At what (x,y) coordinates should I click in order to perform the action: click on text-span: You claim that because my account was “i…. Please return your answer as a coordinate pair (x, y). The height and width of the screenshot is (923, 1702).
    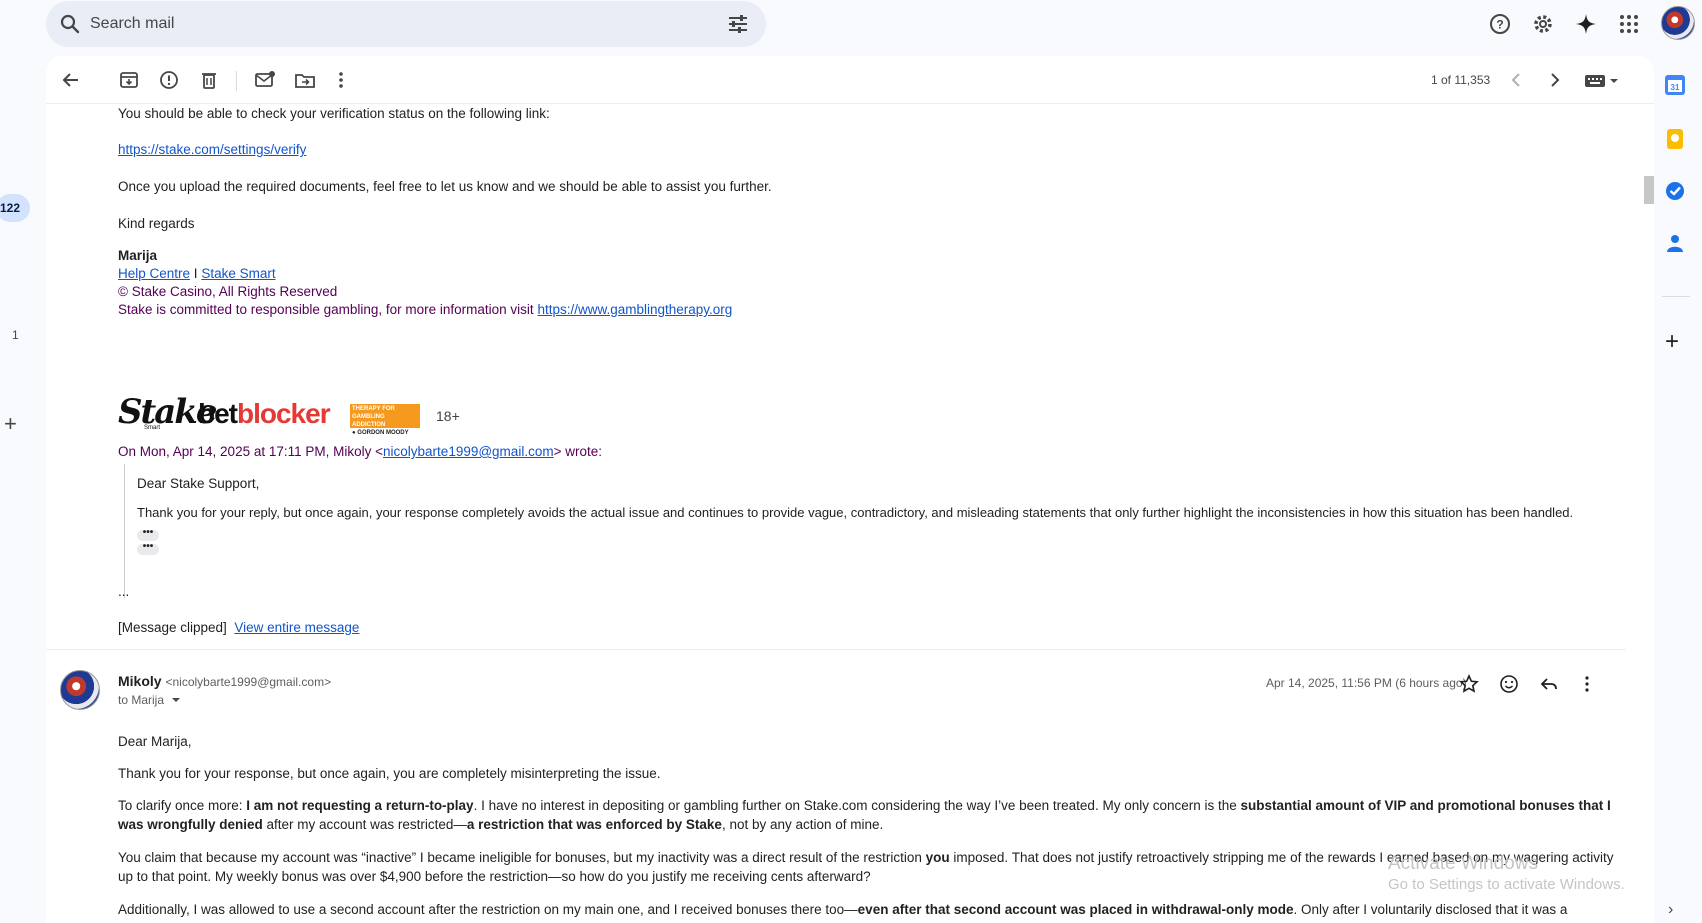
    Looking at the image, I should click on (522, 857).